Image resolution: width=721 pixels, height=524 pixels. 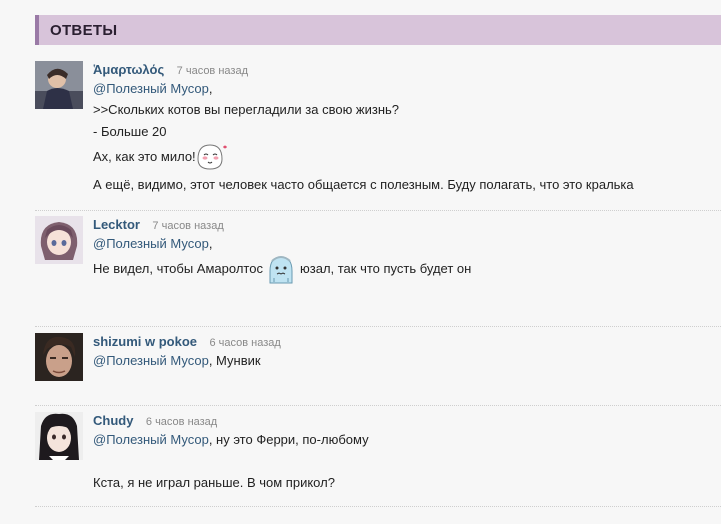 I want to click on comment-meta: shizumi w pokoe 6 часов назад, so click(x=187, y=342).